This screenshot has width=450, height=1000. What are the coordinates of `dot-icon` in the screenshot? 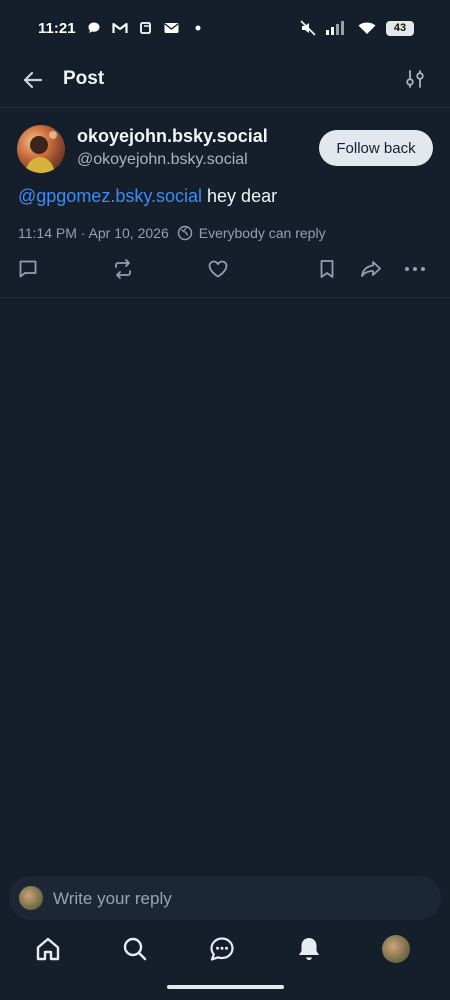 It's located at (198, 28).